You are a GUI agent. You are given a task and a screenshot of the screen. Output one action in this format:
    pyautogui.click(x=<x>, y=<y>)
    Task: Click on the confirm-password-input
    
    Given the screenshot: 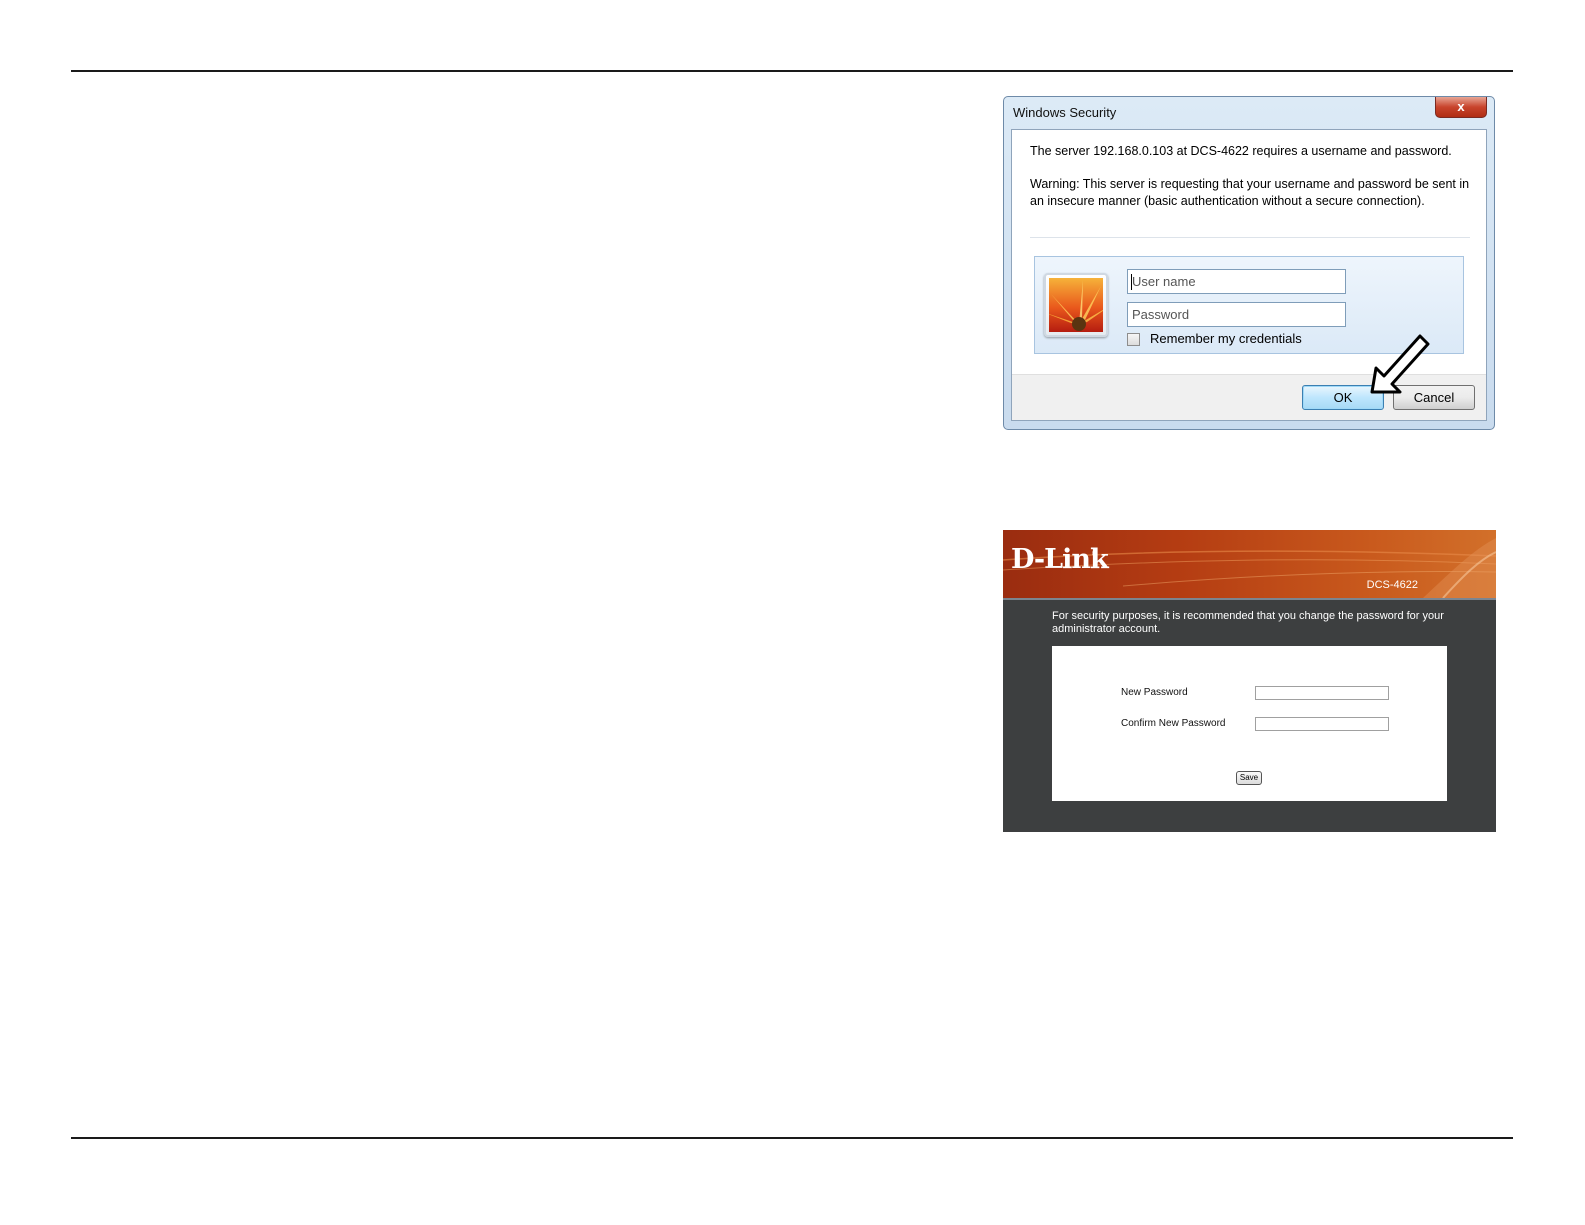 What is the action you would take?
    pyautogui.click(x=1322, y=724)
    